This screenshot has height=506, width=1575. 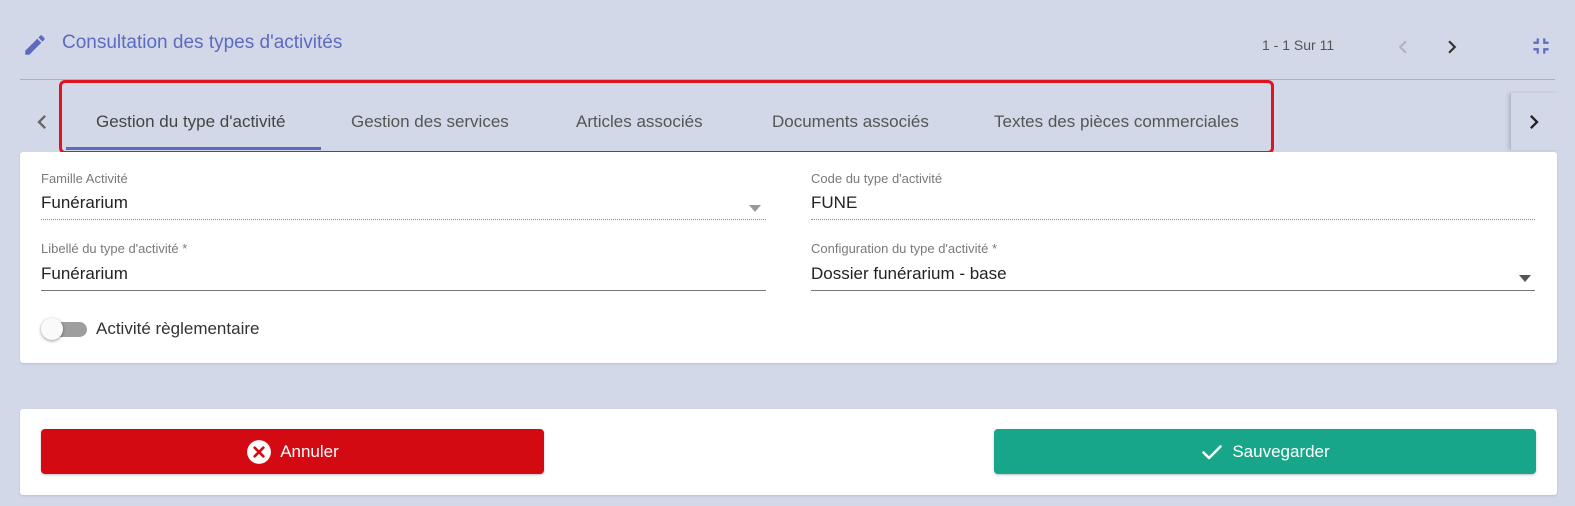 I want to click on cancel-button: Annuler, so click(x=292, y=451).